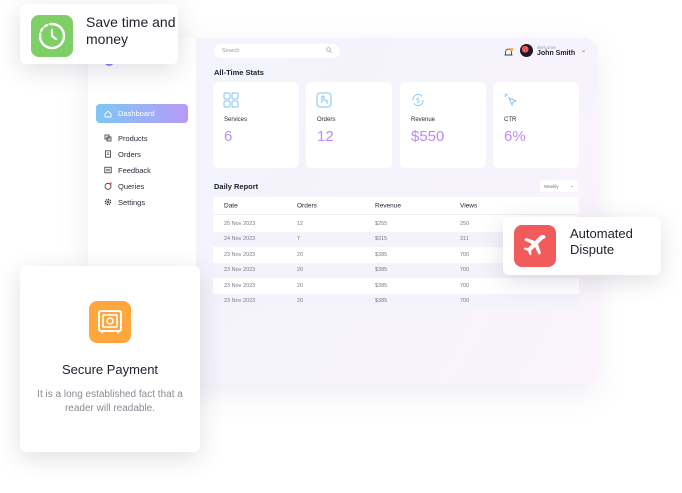 The image size is (682, 493). What do you see at coordinates (110, 322) in the screenshot?
I see `safe-icon` at bounding box center [110, 322].